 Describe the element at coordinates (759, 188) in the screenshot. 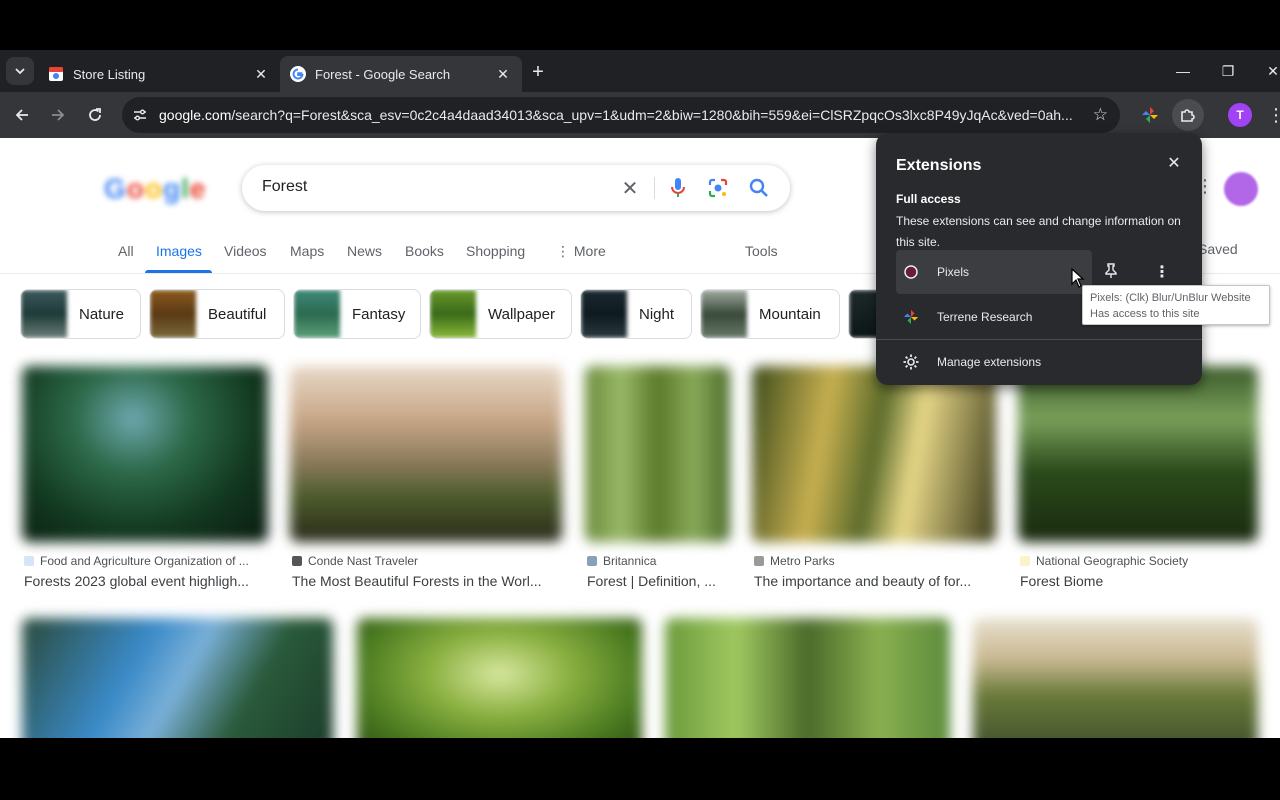

I see `search-icon` at that location.